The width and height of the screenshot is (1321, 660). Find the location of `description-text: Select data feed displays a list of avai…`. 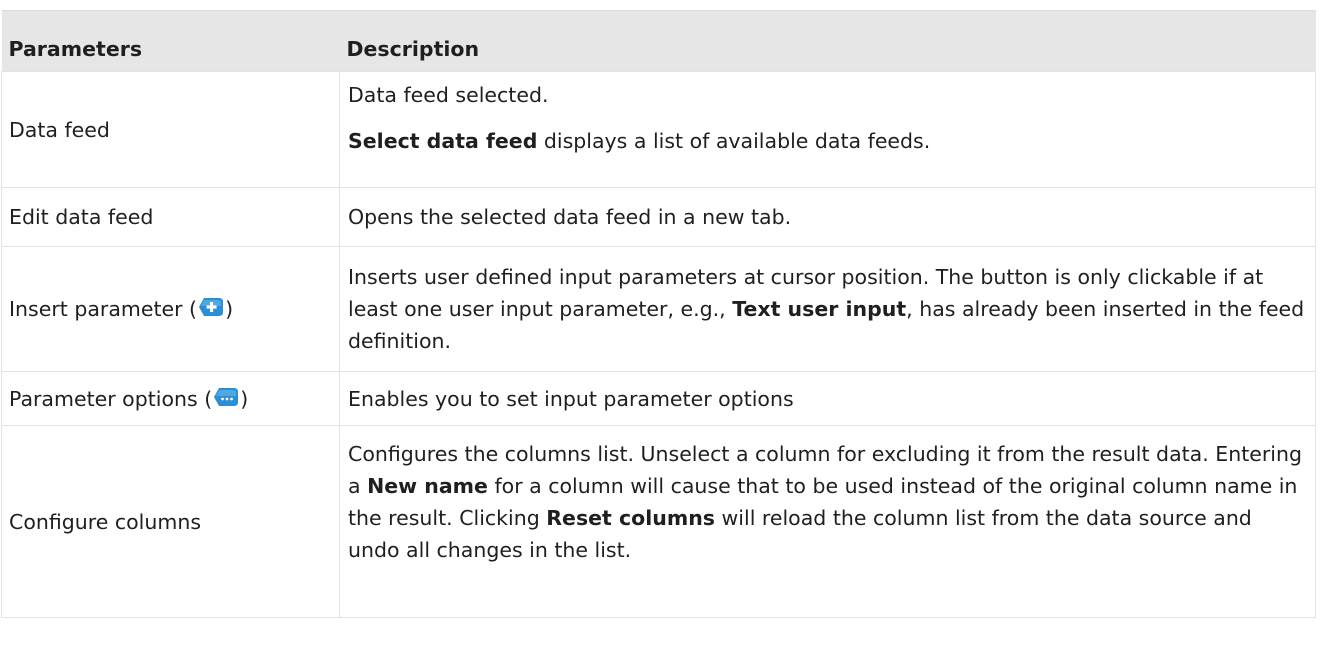

description-text: Select data feed displays a list of avai… is located at coordinates (828, 141).